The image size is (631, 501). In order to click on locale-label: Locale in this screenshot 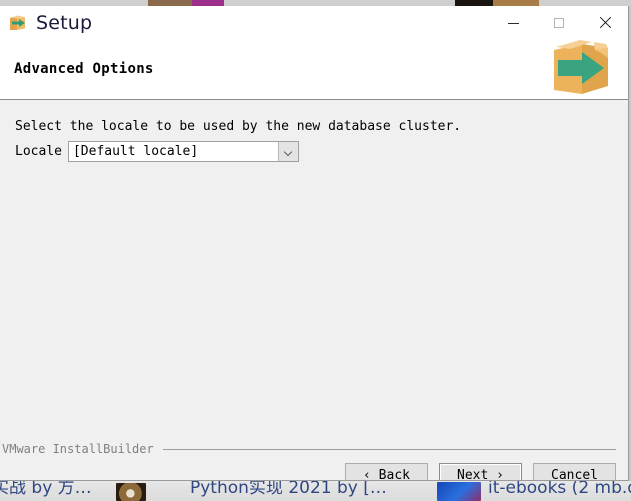, I will do `click(38, 151)`.